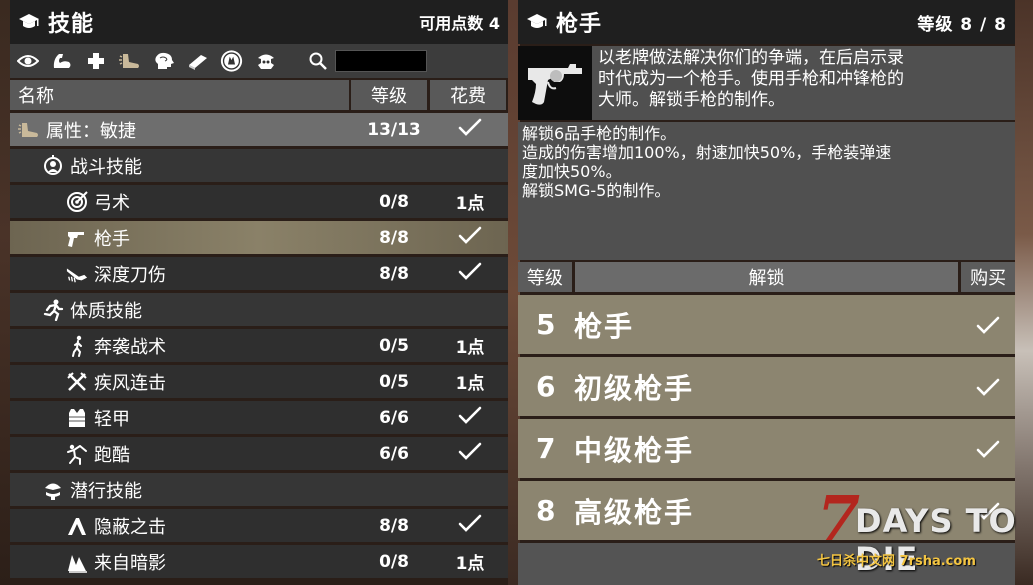  What do you see at coordinates (53, 310) in the screenshot?
I see `running-icon` at bounding box center [53, 310].